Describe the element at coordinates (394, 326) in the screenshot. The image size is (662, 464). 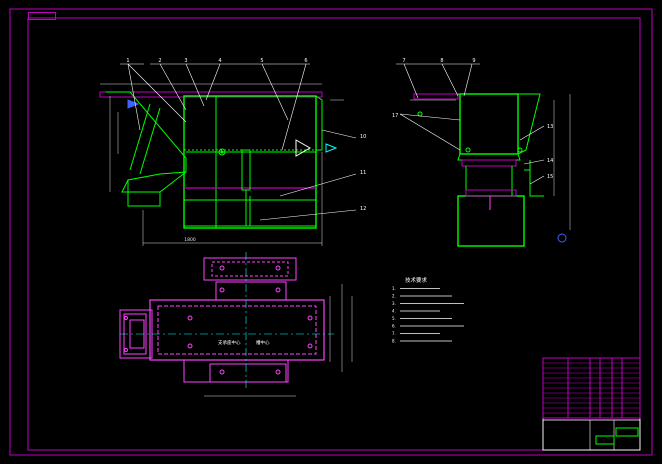
I see `tech-requirement-item: 6.` at that location.